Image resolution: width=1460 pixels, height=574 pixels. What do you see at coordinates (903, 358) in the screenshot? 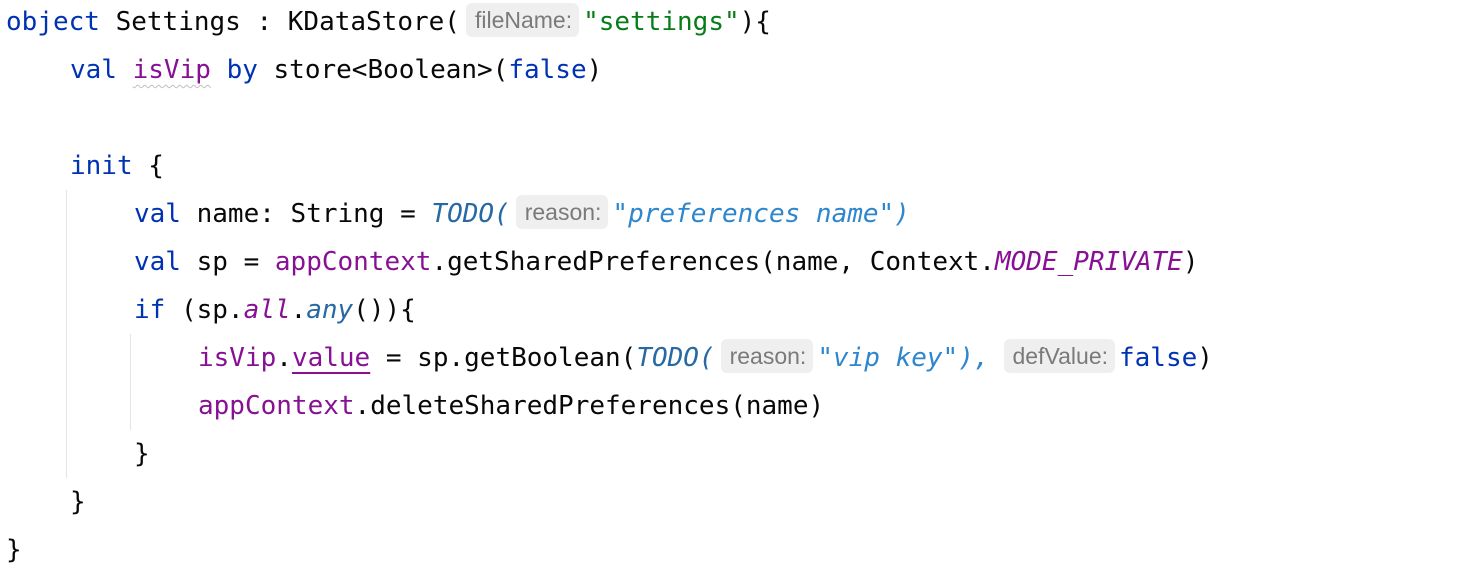
I see `string-literal: "vip key"),` at bounding box center [903, 358].